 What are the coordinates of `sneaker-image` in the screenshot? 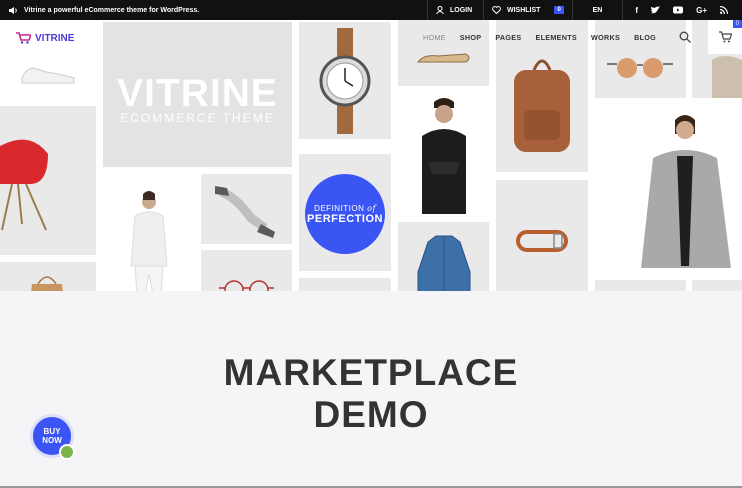 It's located at (48, 75).